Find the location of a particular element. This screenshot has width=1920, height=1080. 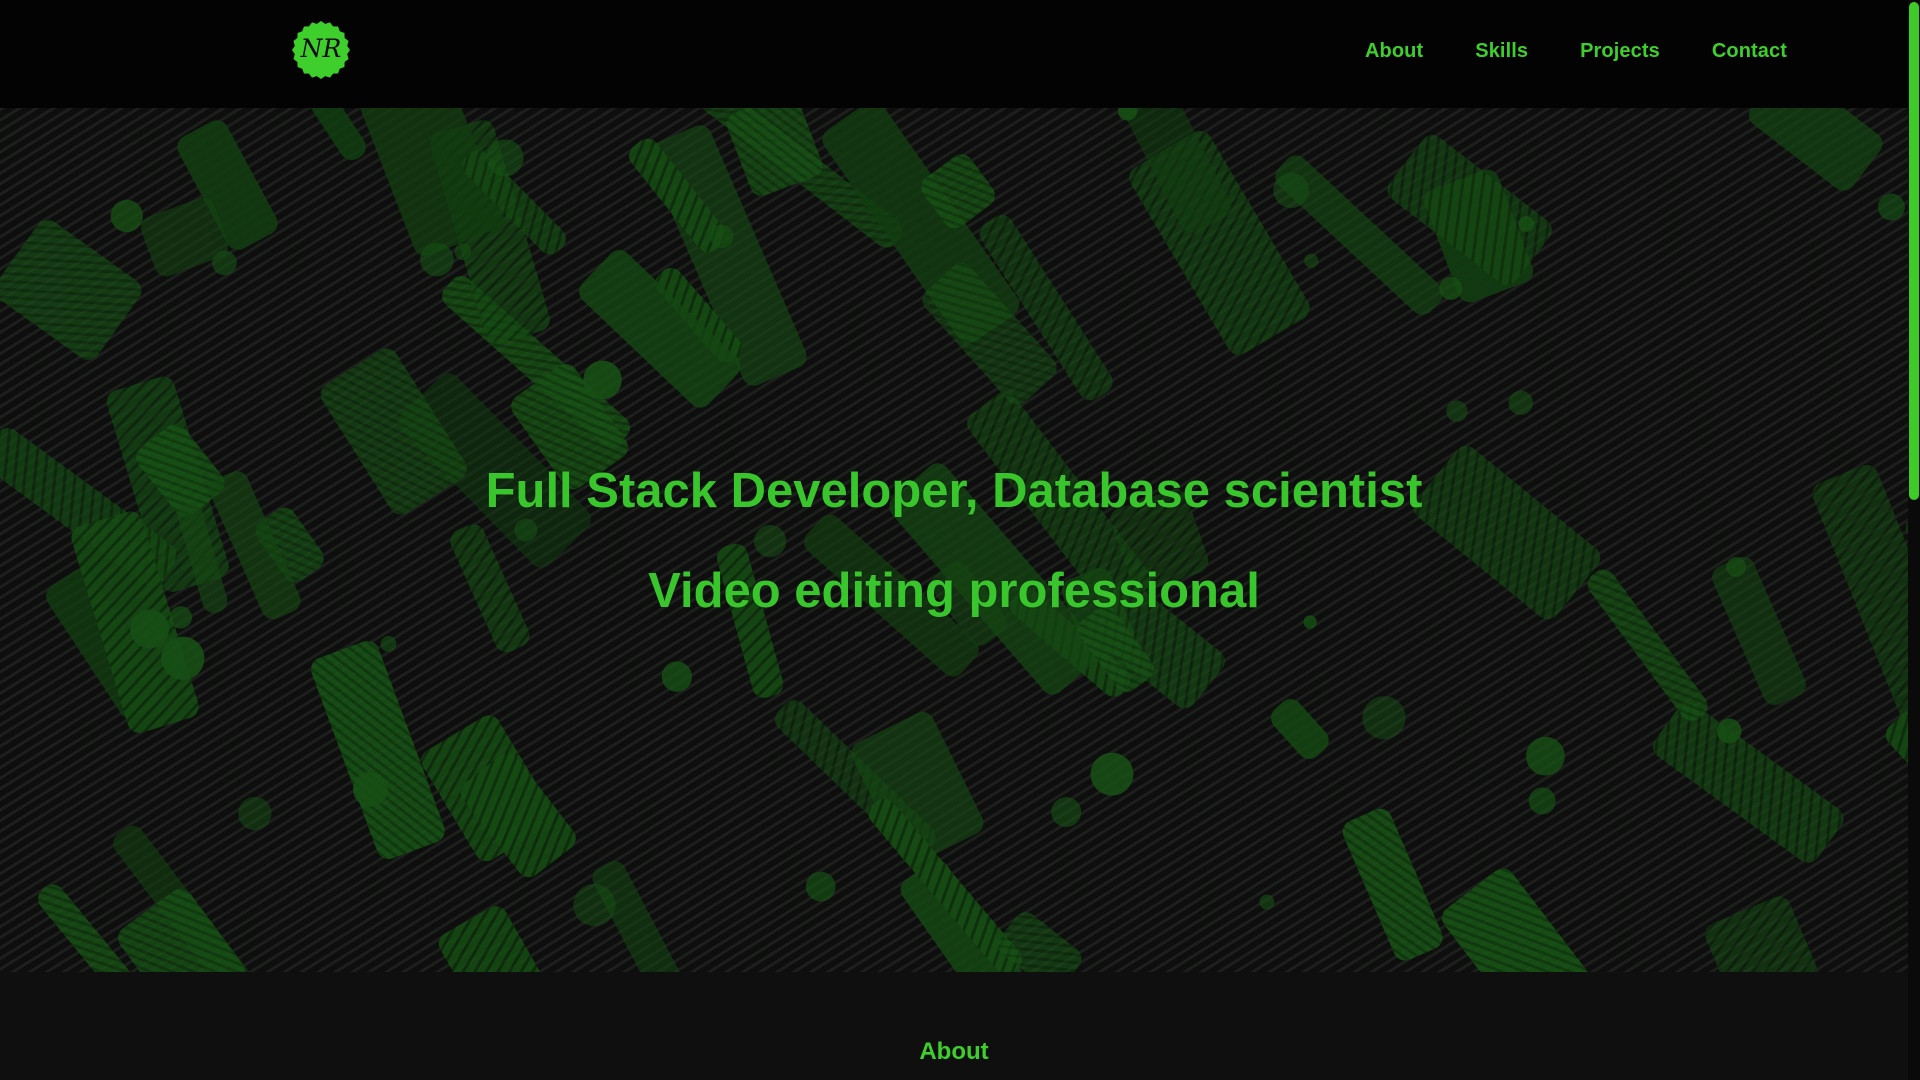

scrollbar-thumb is located at coordinates (1914, 251).